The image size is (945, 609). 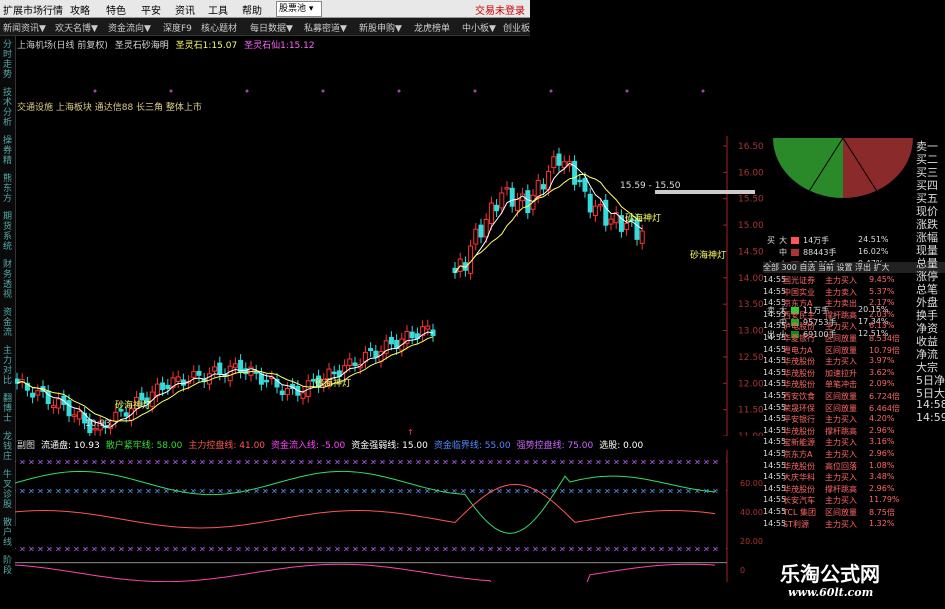 What do you see at coordinates (7, 490) in the screenshot?
I see `side-tab: 牛叉诊股` at bounding box center [7, 490].